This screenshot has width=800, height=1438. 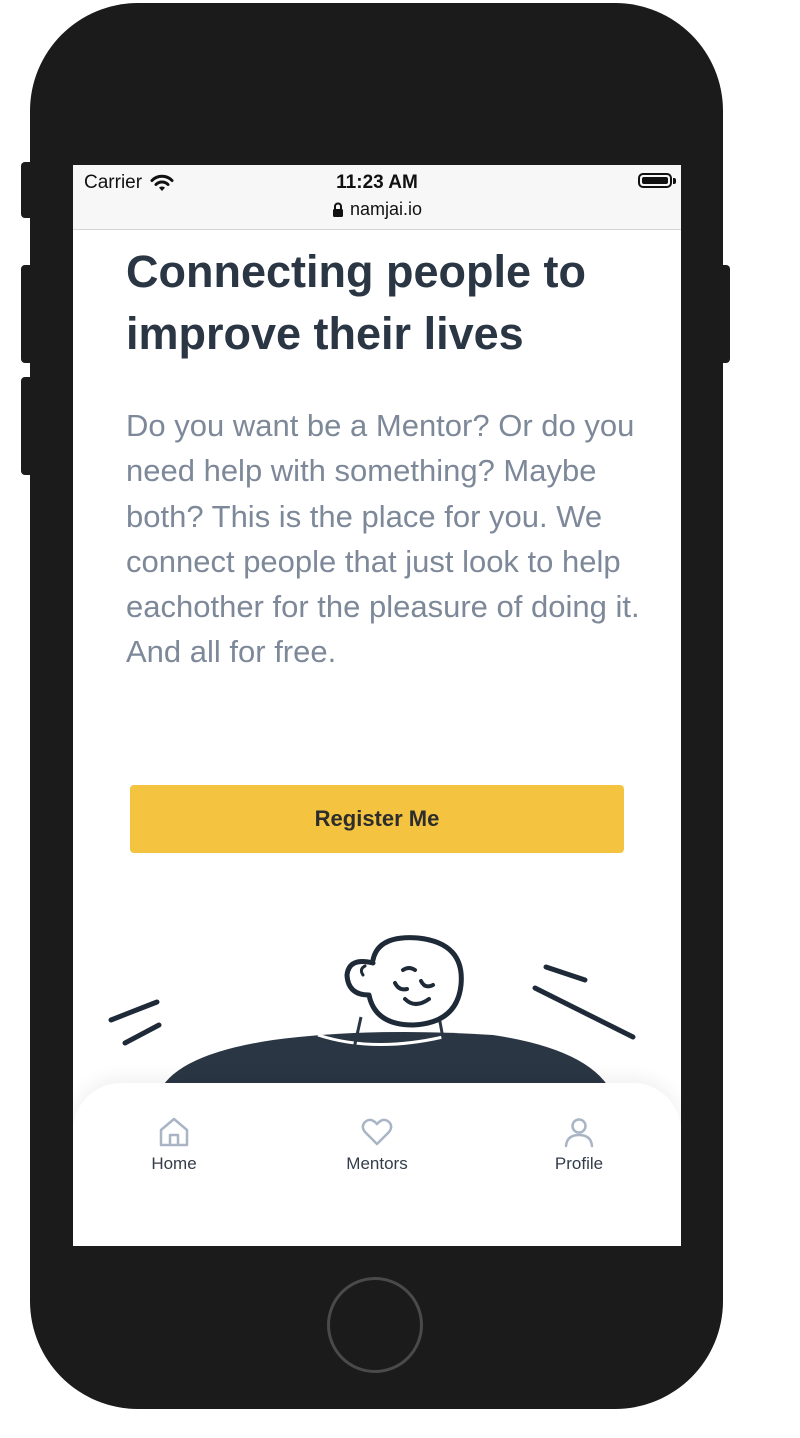 What do you see at coordinates (674, 181) in the screenshot?
I see `battery-tip` at bounding box center [674, 181].